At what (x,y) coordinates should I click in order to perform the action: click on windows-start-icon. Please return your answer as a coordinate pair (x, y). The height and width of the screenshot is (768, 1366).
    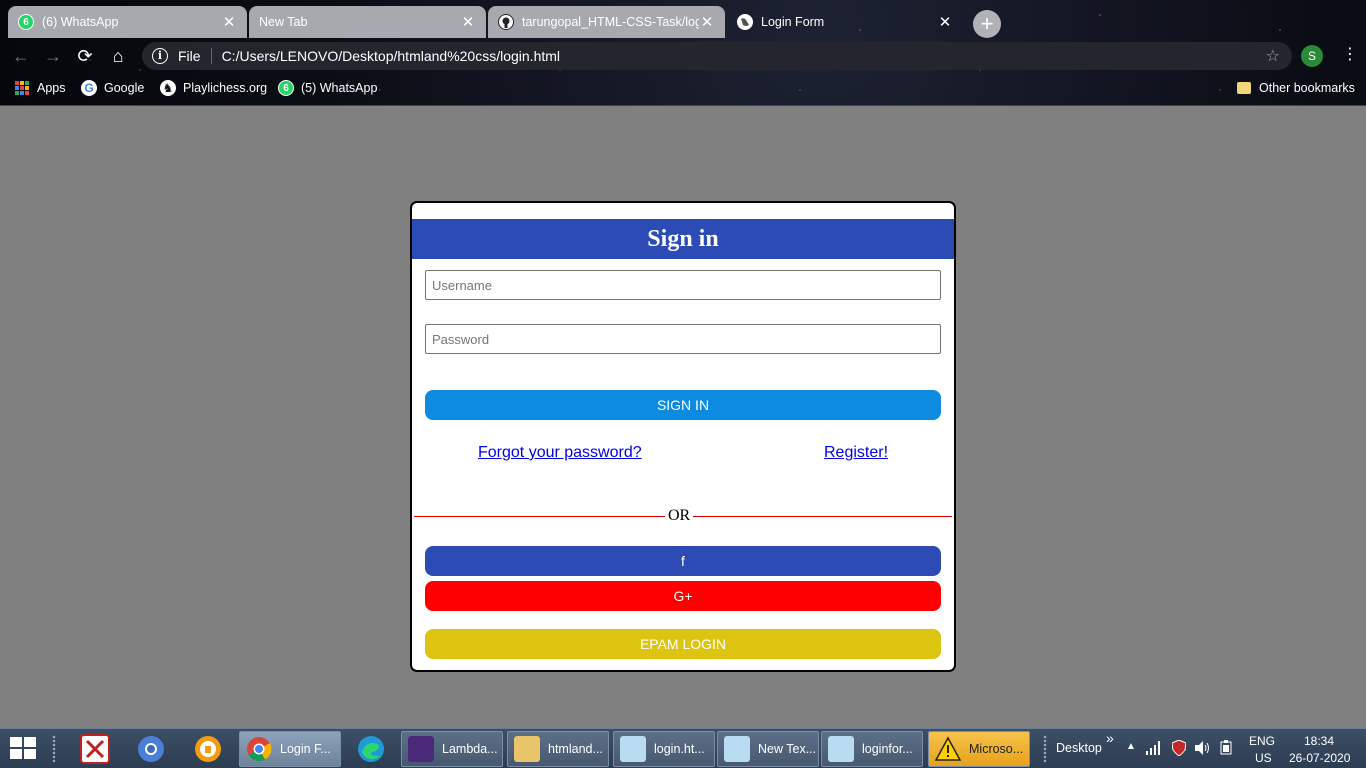
    Looking at the image, I should click on (24, 749).